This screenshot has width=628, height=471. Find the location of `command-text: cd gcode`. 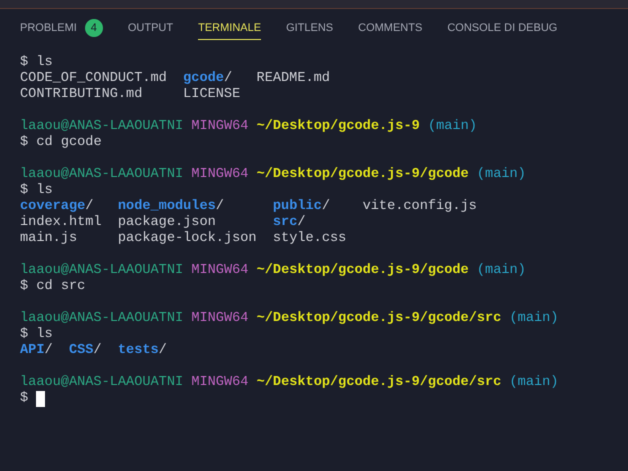

command-text: cd gcode is located at coordinates (69, 143).